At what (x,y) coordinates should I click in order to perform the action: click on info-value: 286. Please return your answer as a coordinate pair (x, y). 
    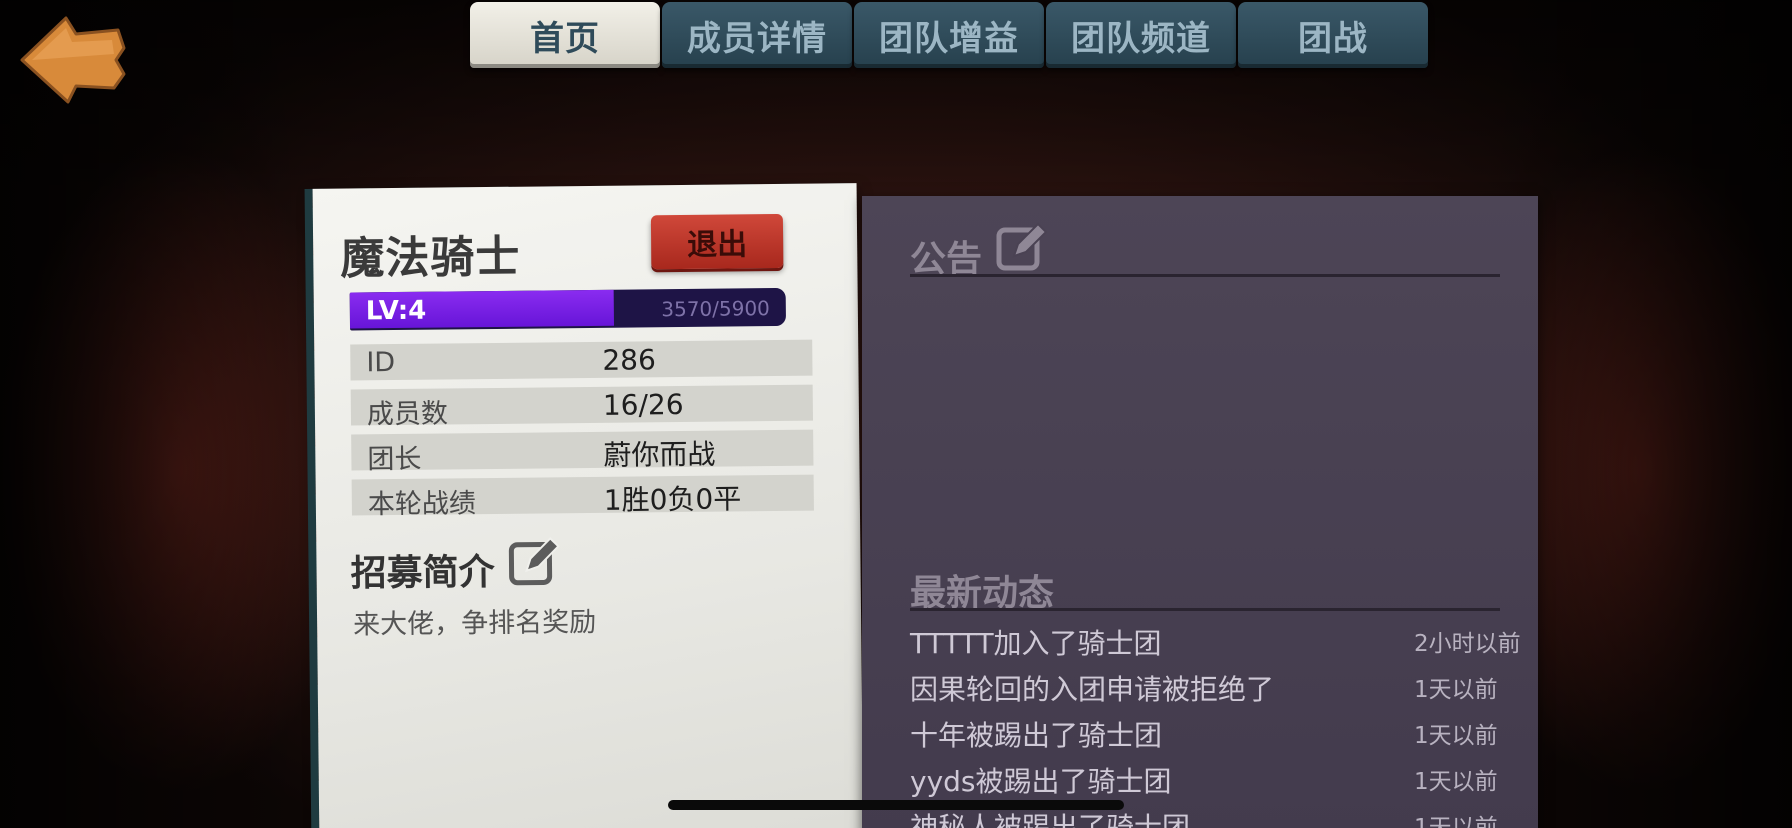
    Looking at the image, I should click on (629, 360).